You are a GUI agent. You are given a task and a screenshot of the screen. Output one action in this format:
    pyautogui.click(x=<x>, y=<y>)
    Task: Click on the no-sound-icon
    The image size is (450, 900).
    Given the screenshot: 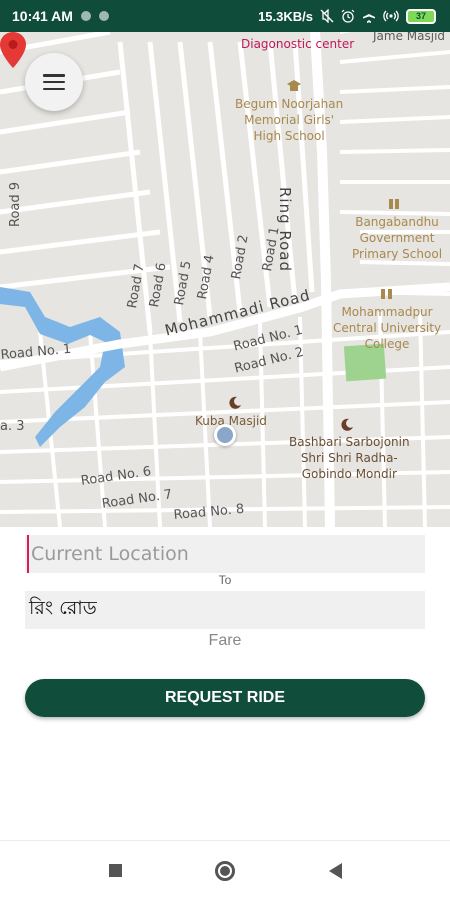 What is the action you would take?
    pyautogui.click(x=327, y=16)
    